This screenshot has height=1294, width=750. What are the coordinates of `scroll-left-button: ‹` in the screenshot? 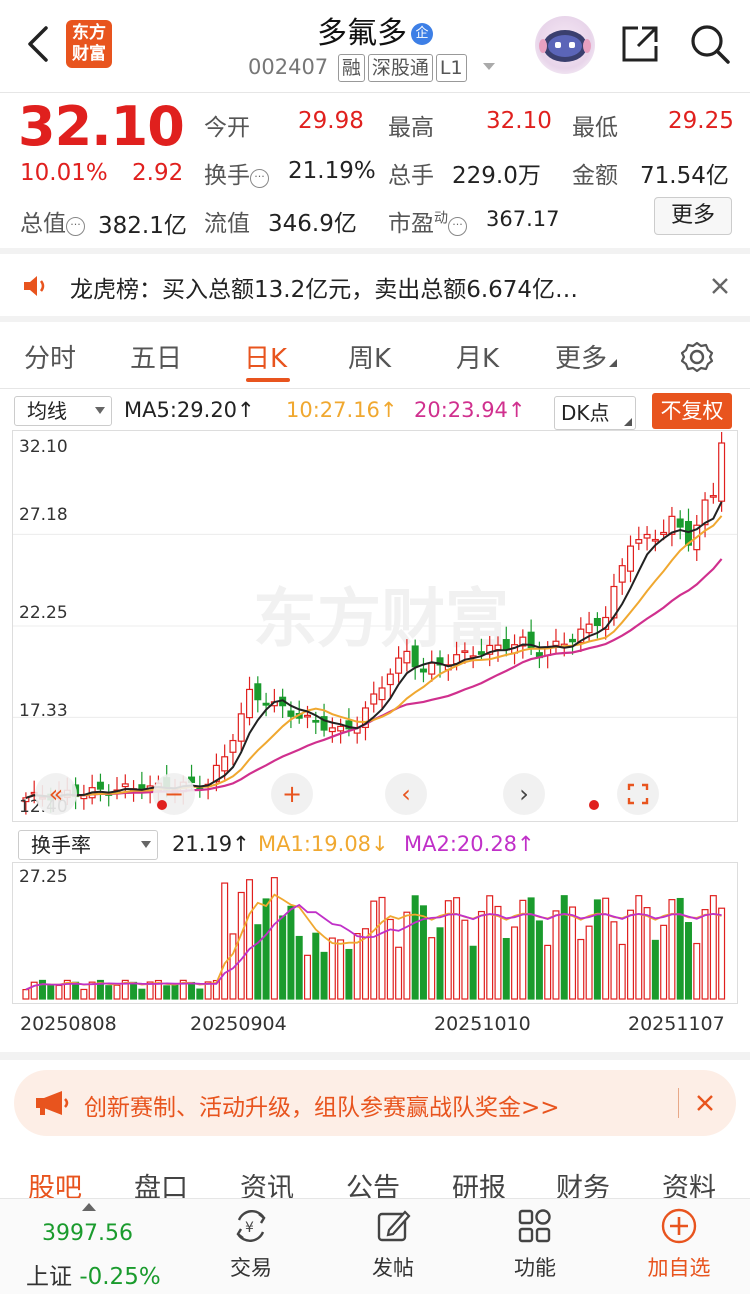 It's located at (406, 794).